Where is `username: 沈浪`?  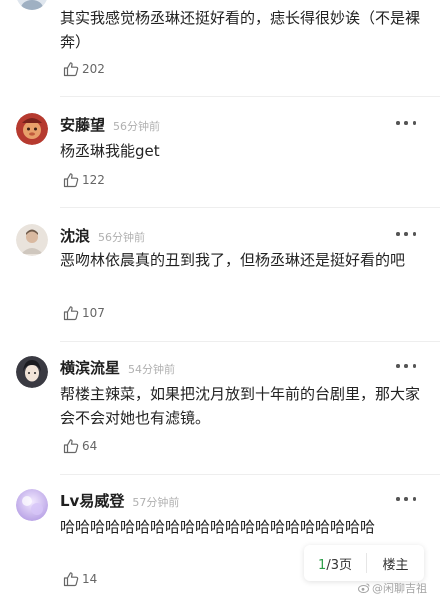
username: 沈浪 is located at coordinates (75, 235).